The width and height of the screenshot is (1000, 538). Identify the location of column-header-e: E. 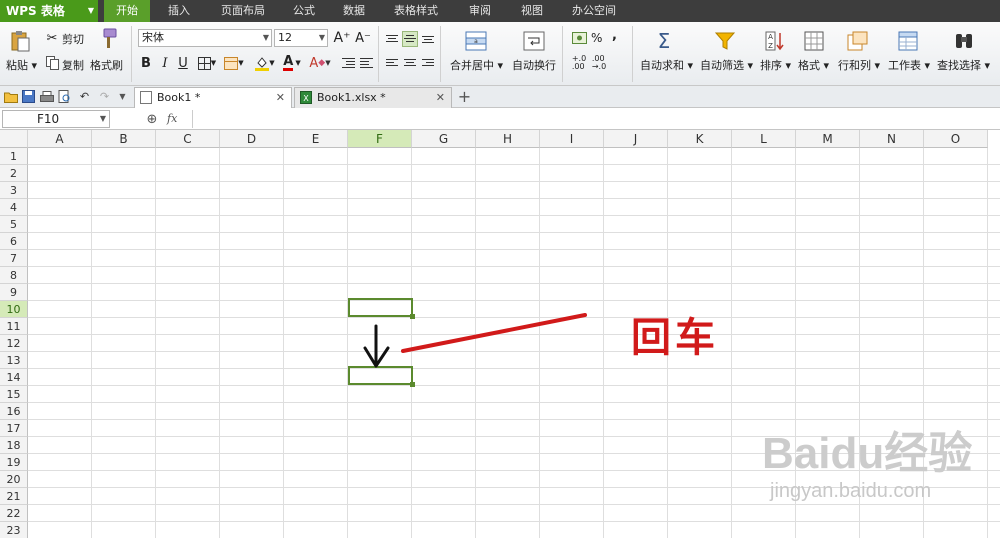
(316, 139).